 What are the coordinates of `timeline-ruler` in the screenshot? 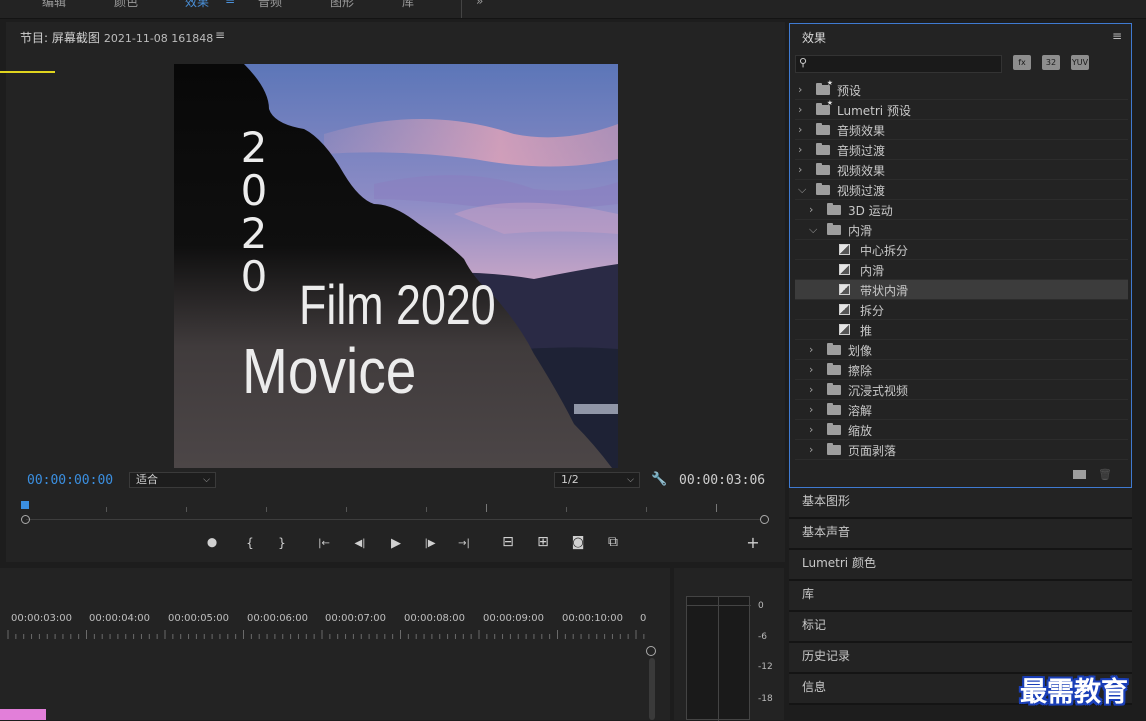 It's located at (325, 634).